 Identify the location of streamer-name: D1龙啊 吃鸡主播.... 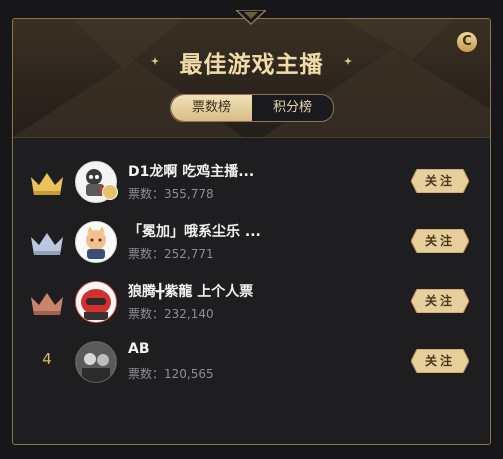
(191, 171).